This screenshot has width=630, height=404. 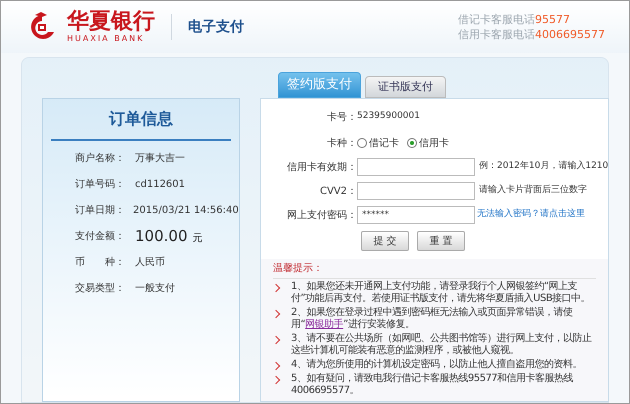 I want to click on card-type-radio: 信用卡, so click(x=428, y=143).